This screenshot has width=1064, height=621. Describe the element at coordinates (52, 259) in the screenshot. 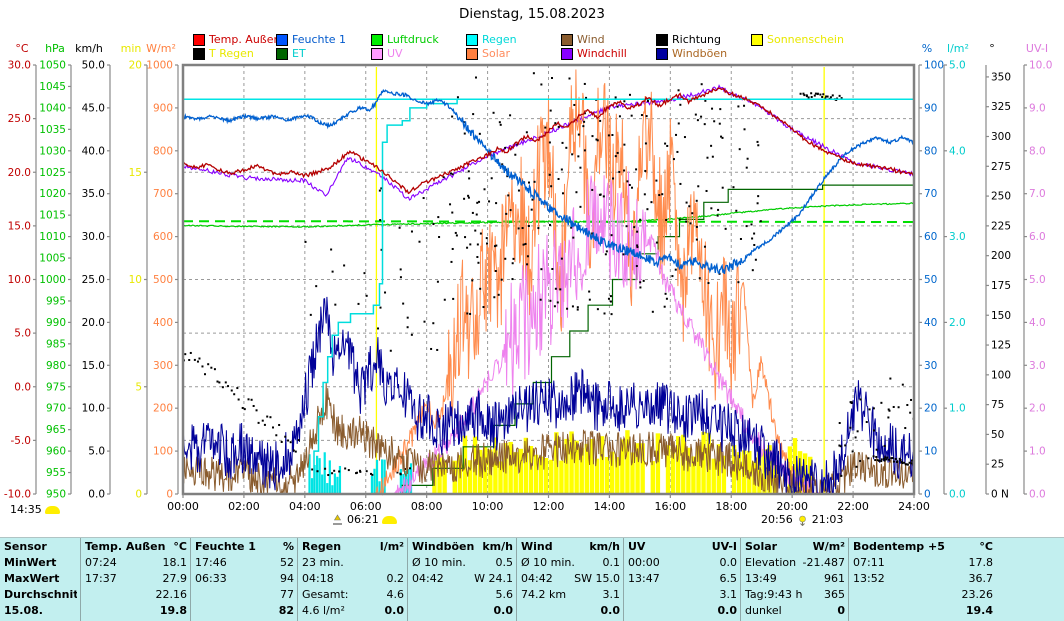

I see `svg-text: 1005` at that location.